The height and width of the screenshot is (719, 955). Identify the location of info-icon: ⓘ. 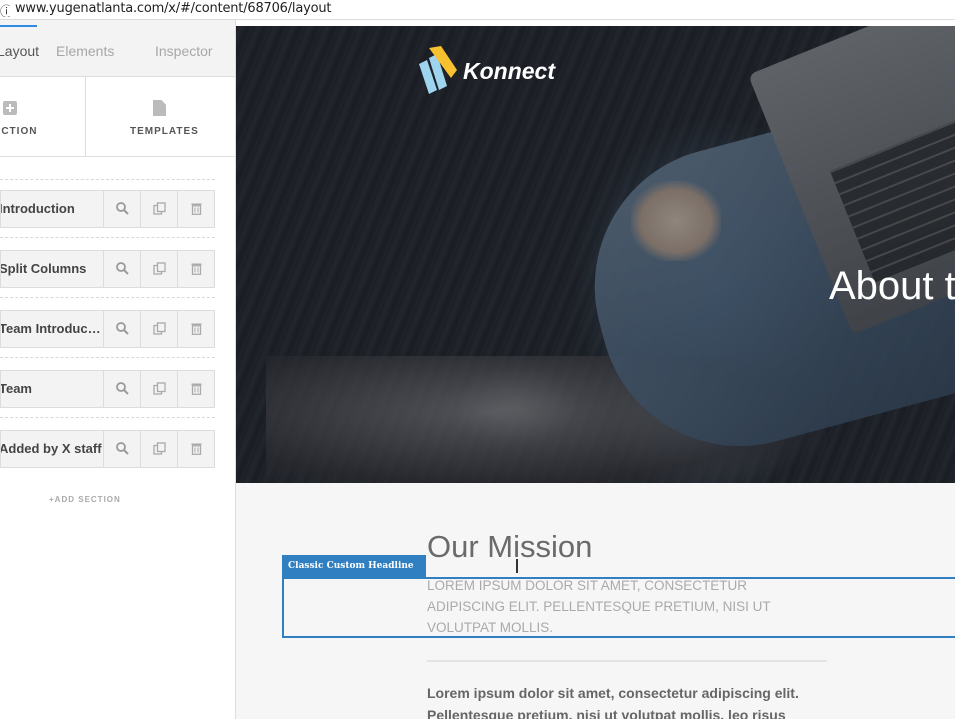
(5, 9).